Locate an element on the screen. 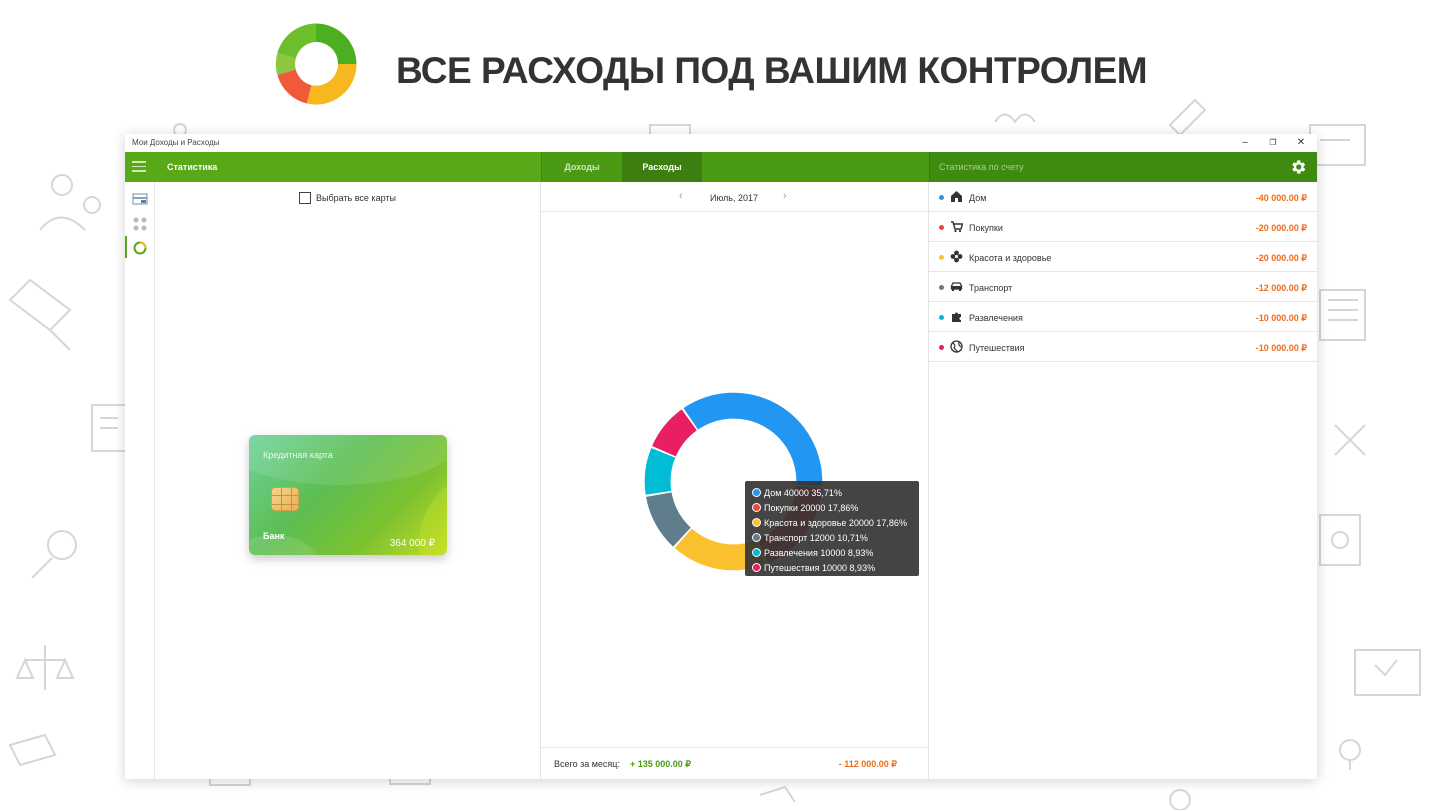  donut-logo-icon is located at coordinates (316, 64).